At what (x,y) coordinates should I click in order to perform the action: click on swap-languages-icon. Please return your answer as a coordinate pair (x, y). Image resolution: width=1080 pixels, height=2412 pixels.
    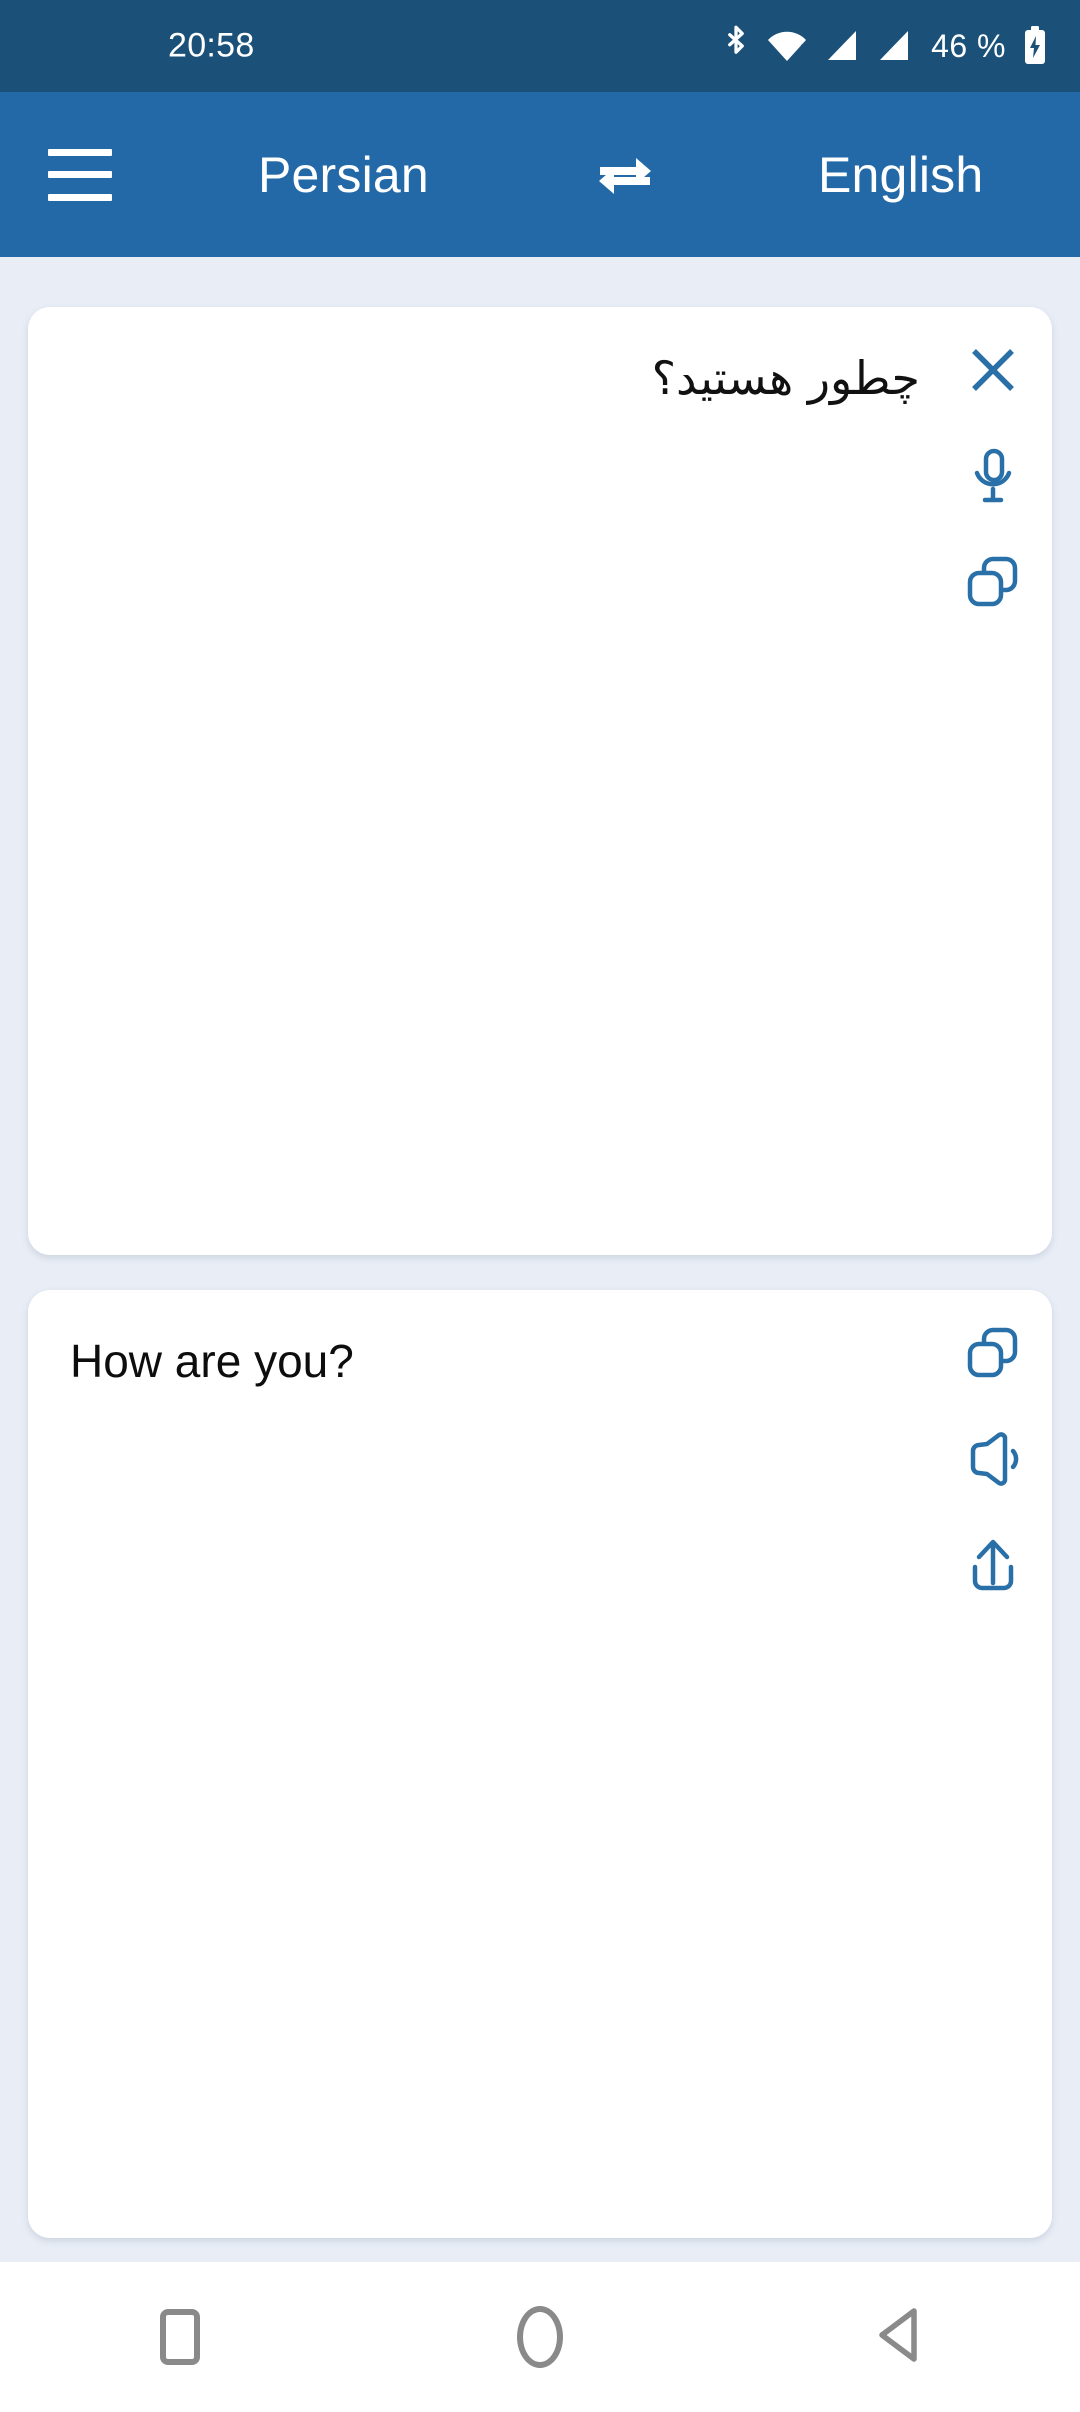
    Looking at the image, I should click on (625, 175).